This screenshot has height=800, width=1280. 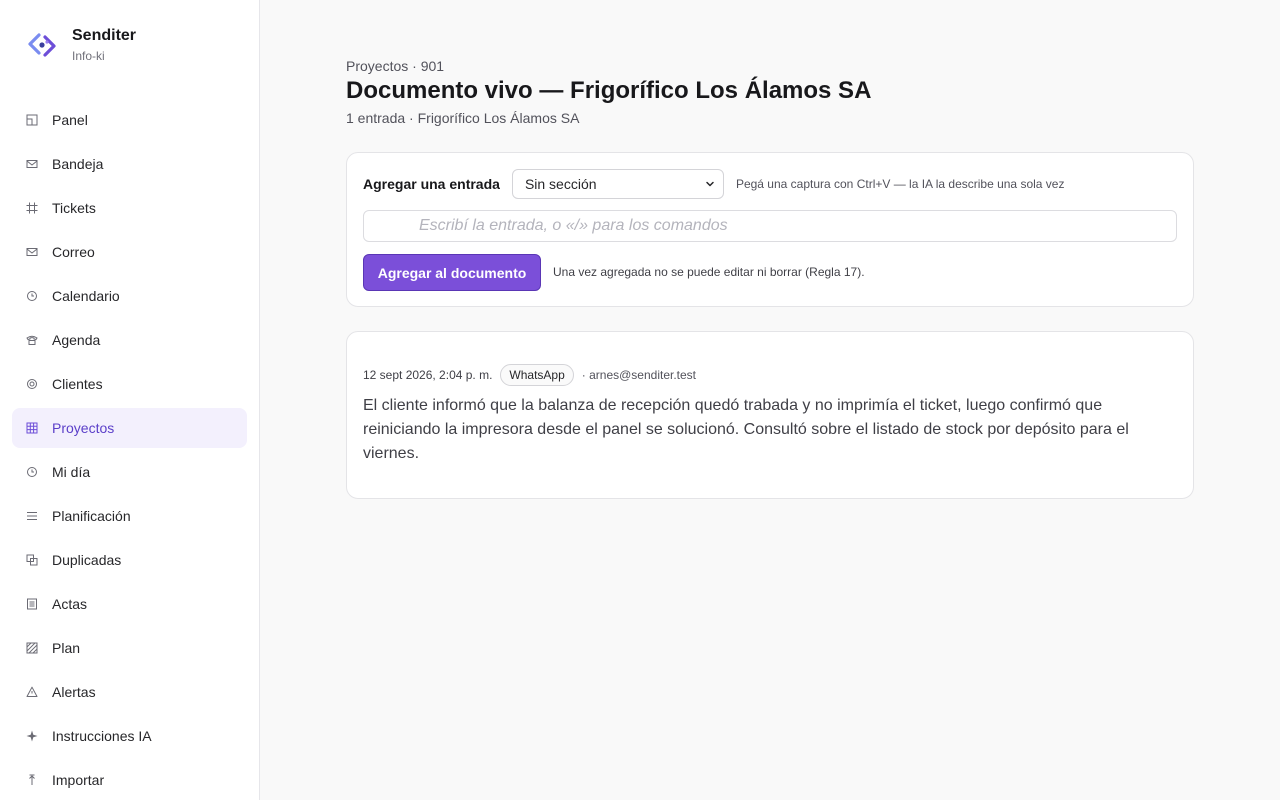 I want to click on phone-icon, so click(x=32, y=340).